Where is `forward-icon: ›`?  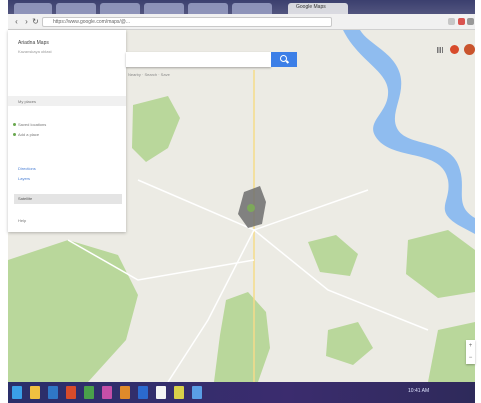
forward-icon: › is located at coordinates (26, 21).